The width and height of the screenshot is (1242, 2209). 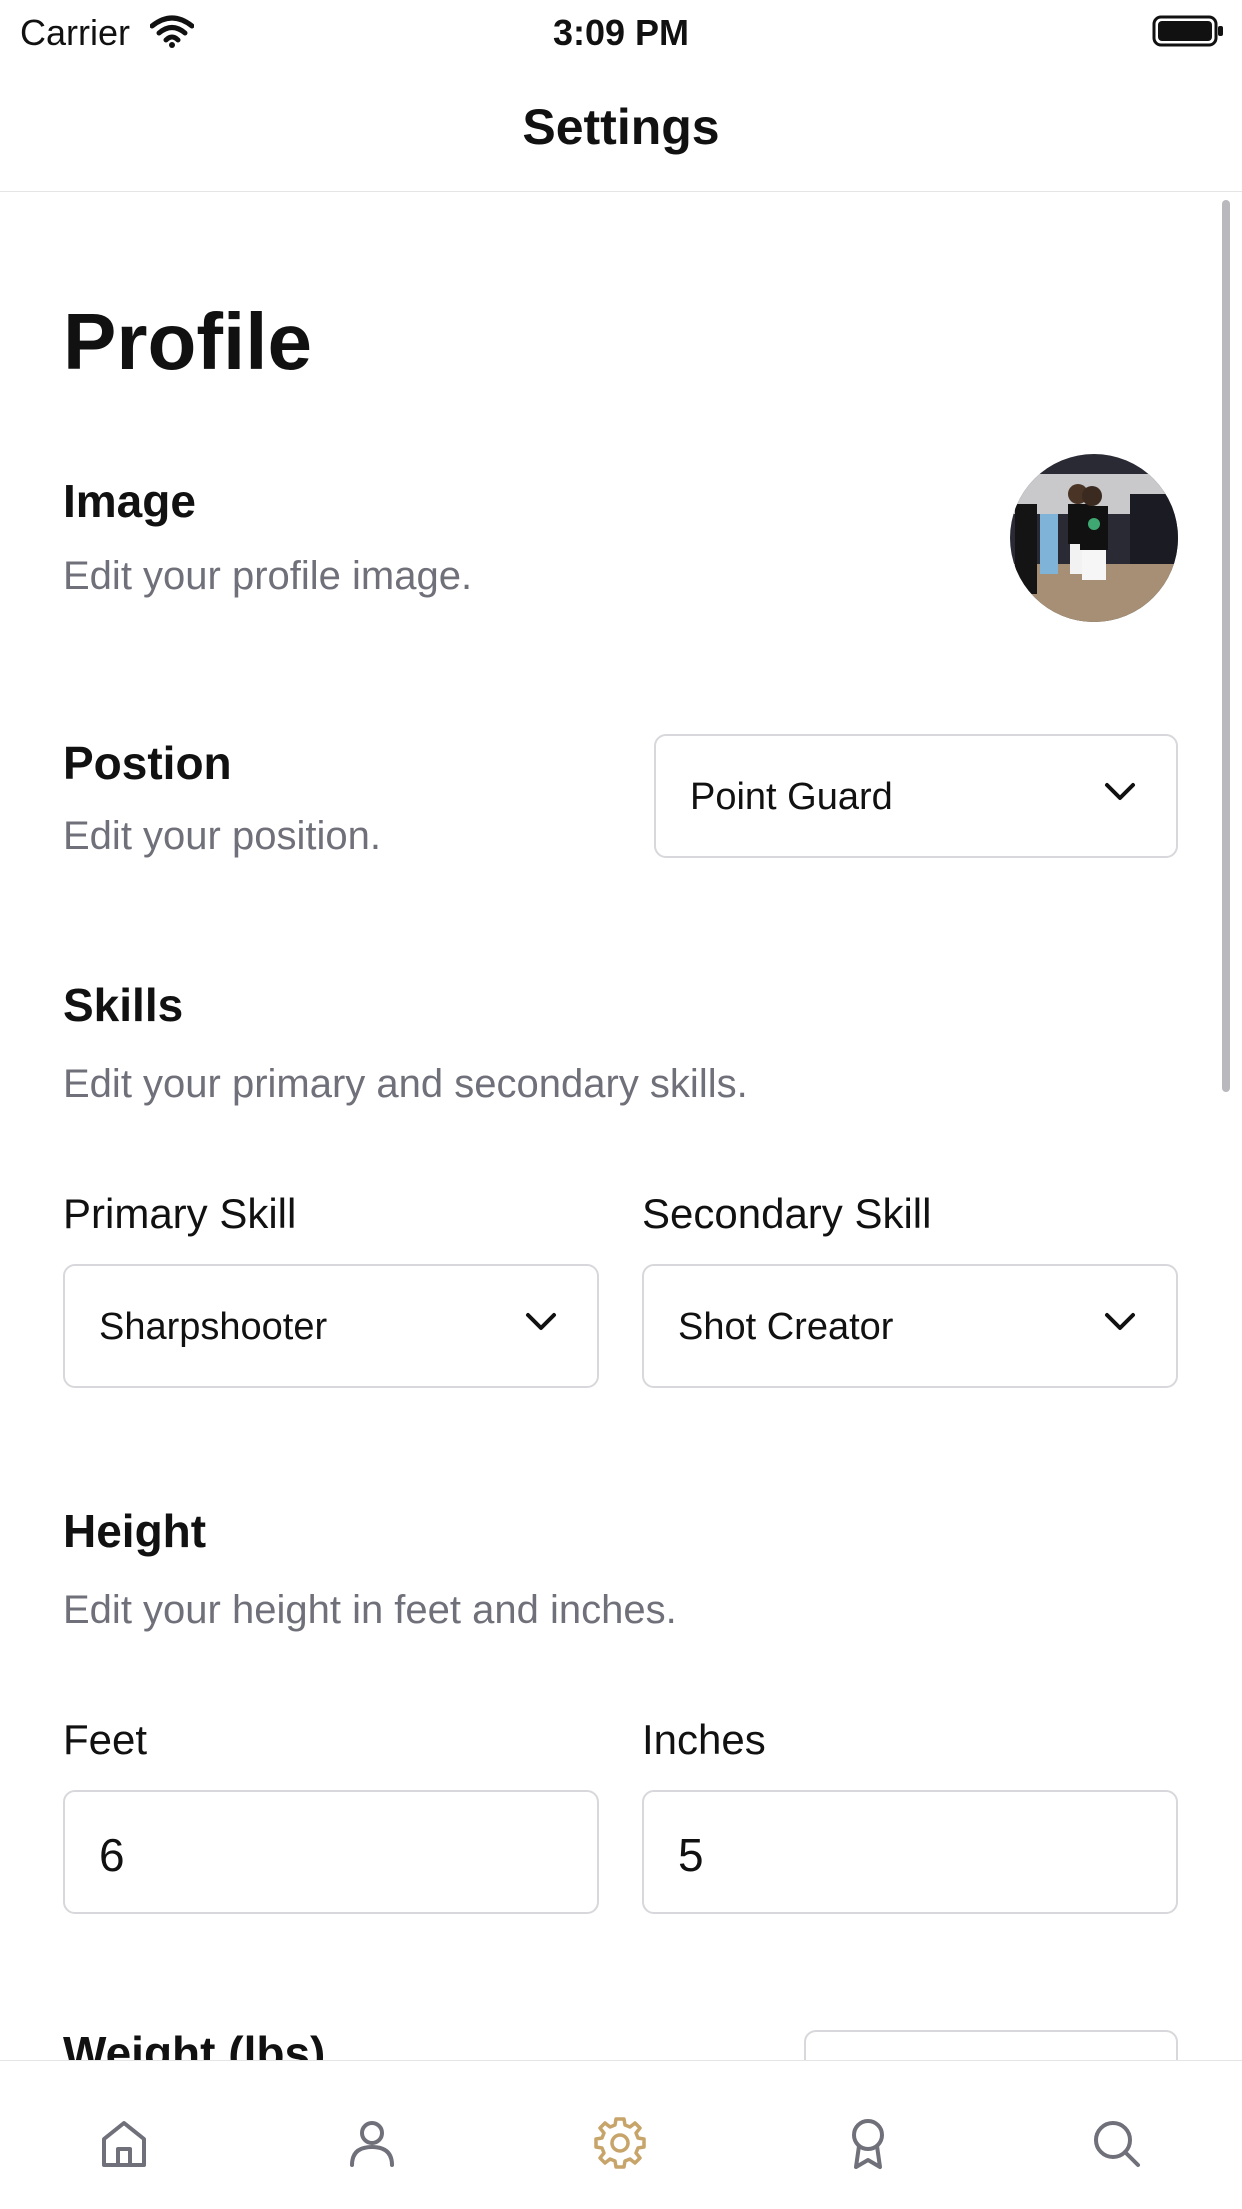 I want to click on image-section-desc: Edit your profile image., so click(x=268, y=576).